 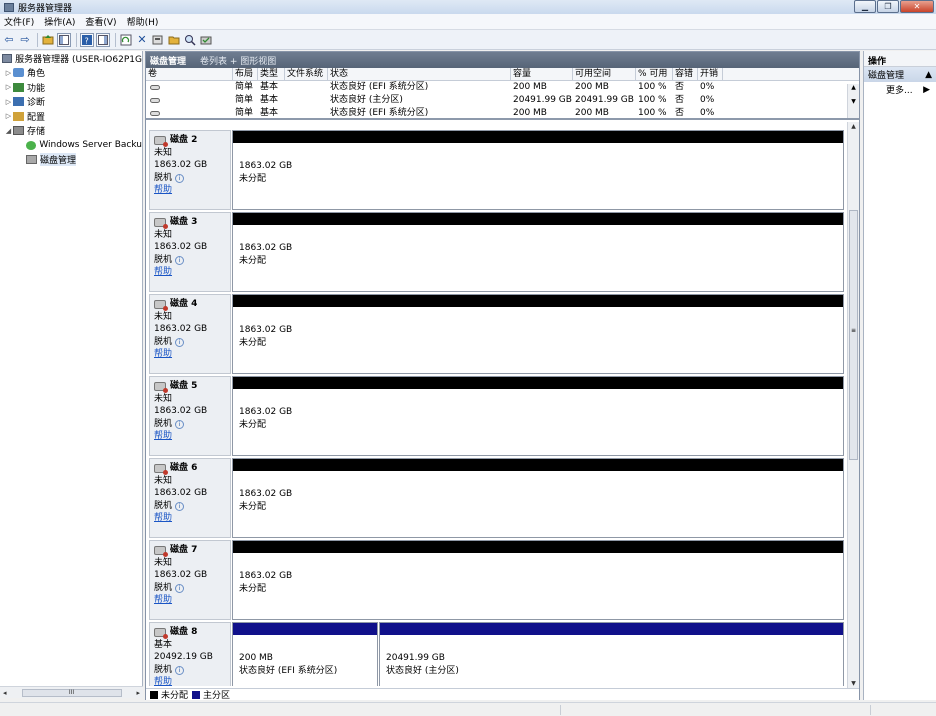 What do you see at coordinates (611, 654) in the screenshot?
I see `partition-primary: 20491.99 GB 状态良好 (主分区)` at bounding box center [611, 654].